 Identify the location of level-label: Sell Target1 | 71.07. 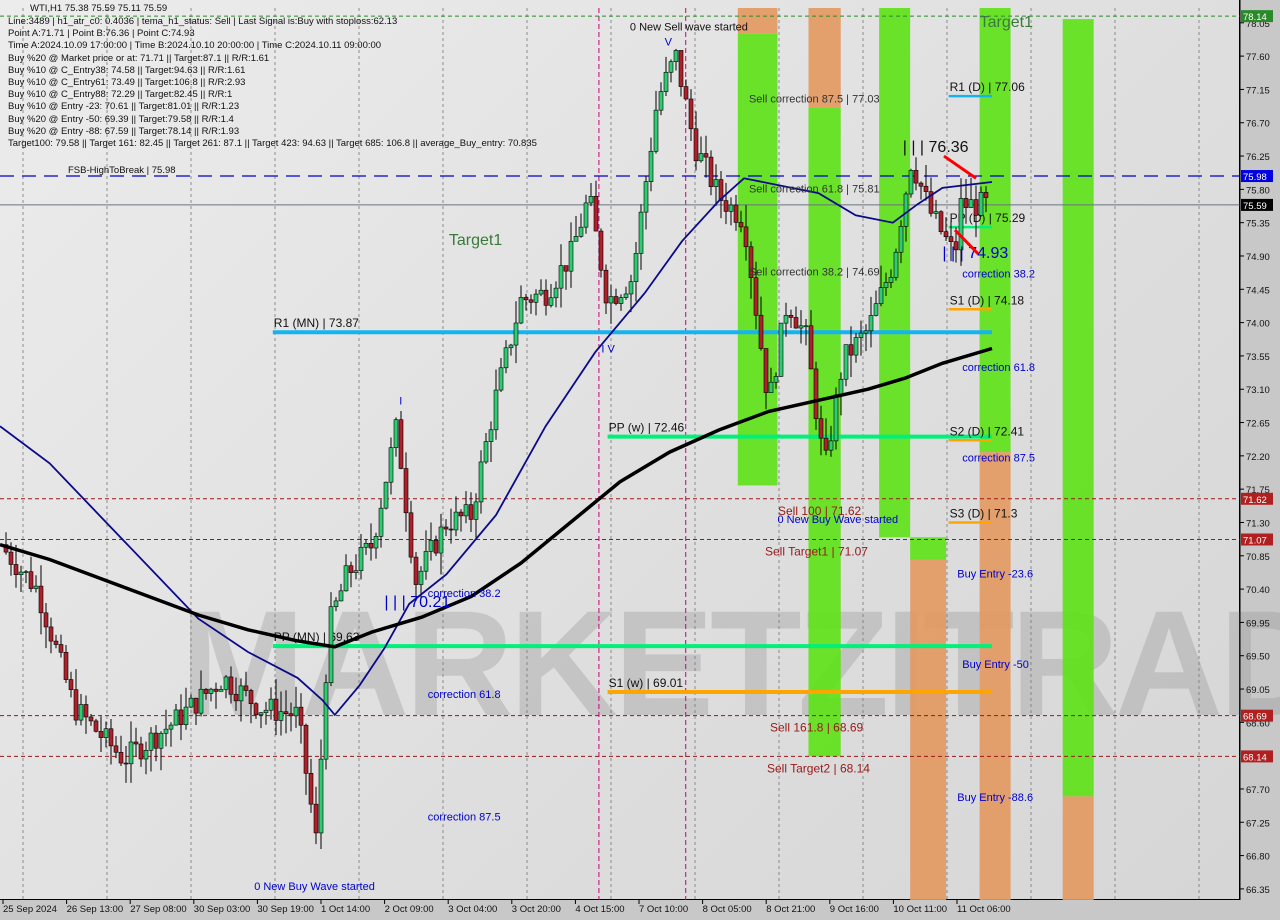
(816, 551).